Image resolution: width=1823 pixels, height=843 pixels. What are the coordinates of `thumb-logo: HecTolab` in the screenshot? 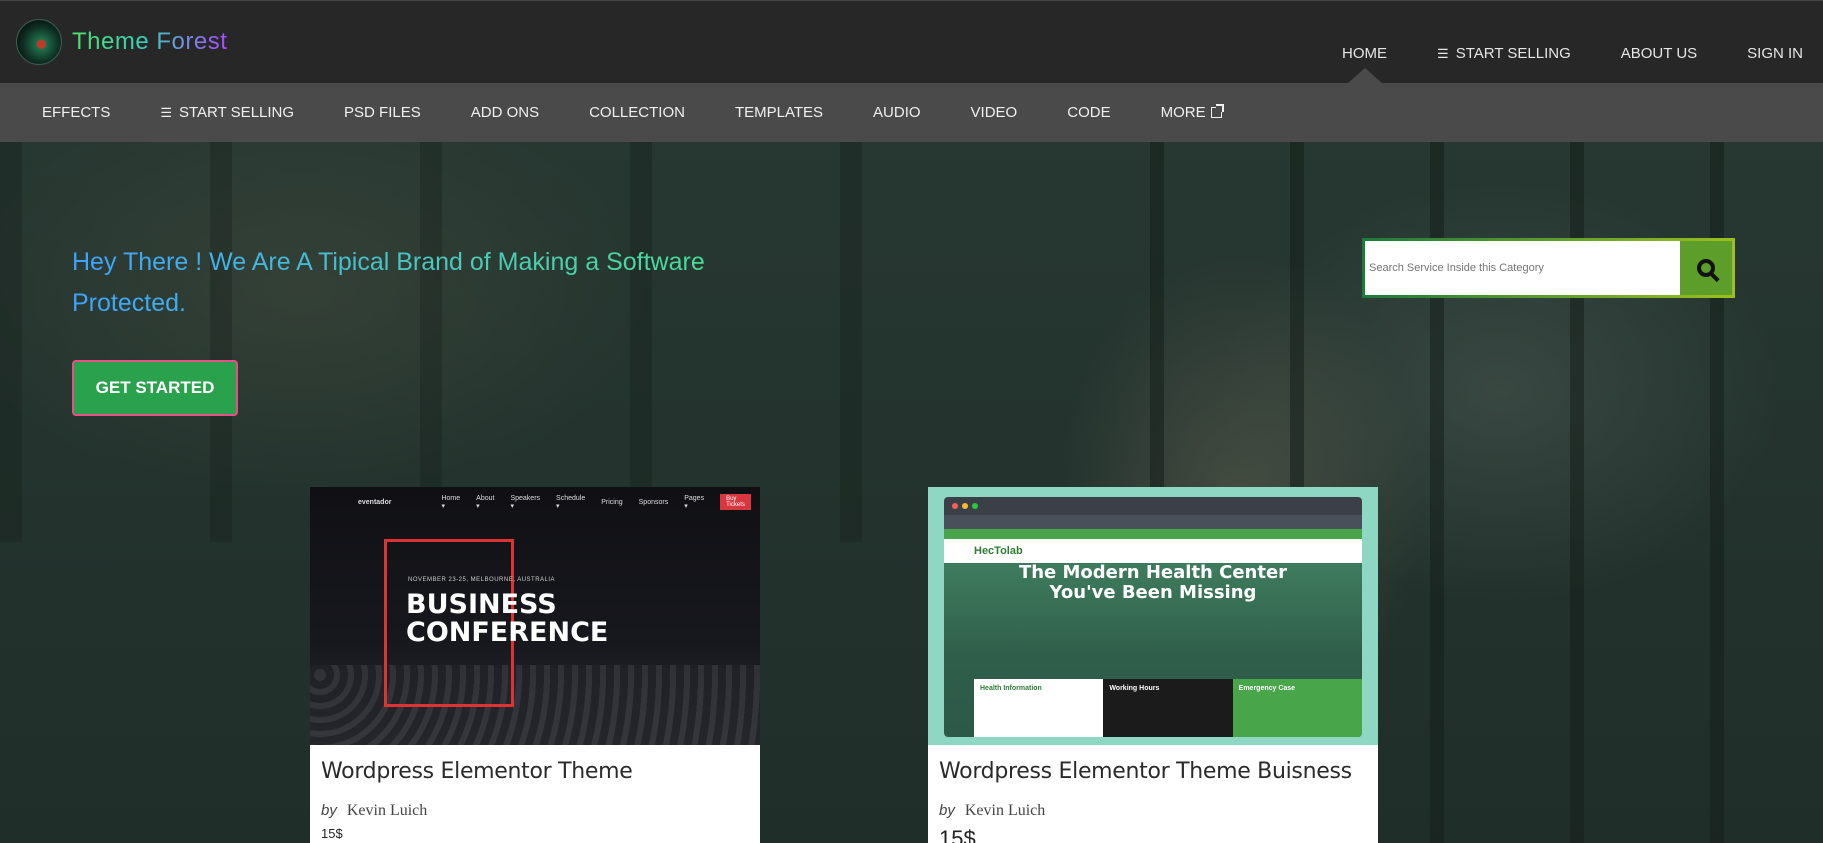 It's located at (998, 551).